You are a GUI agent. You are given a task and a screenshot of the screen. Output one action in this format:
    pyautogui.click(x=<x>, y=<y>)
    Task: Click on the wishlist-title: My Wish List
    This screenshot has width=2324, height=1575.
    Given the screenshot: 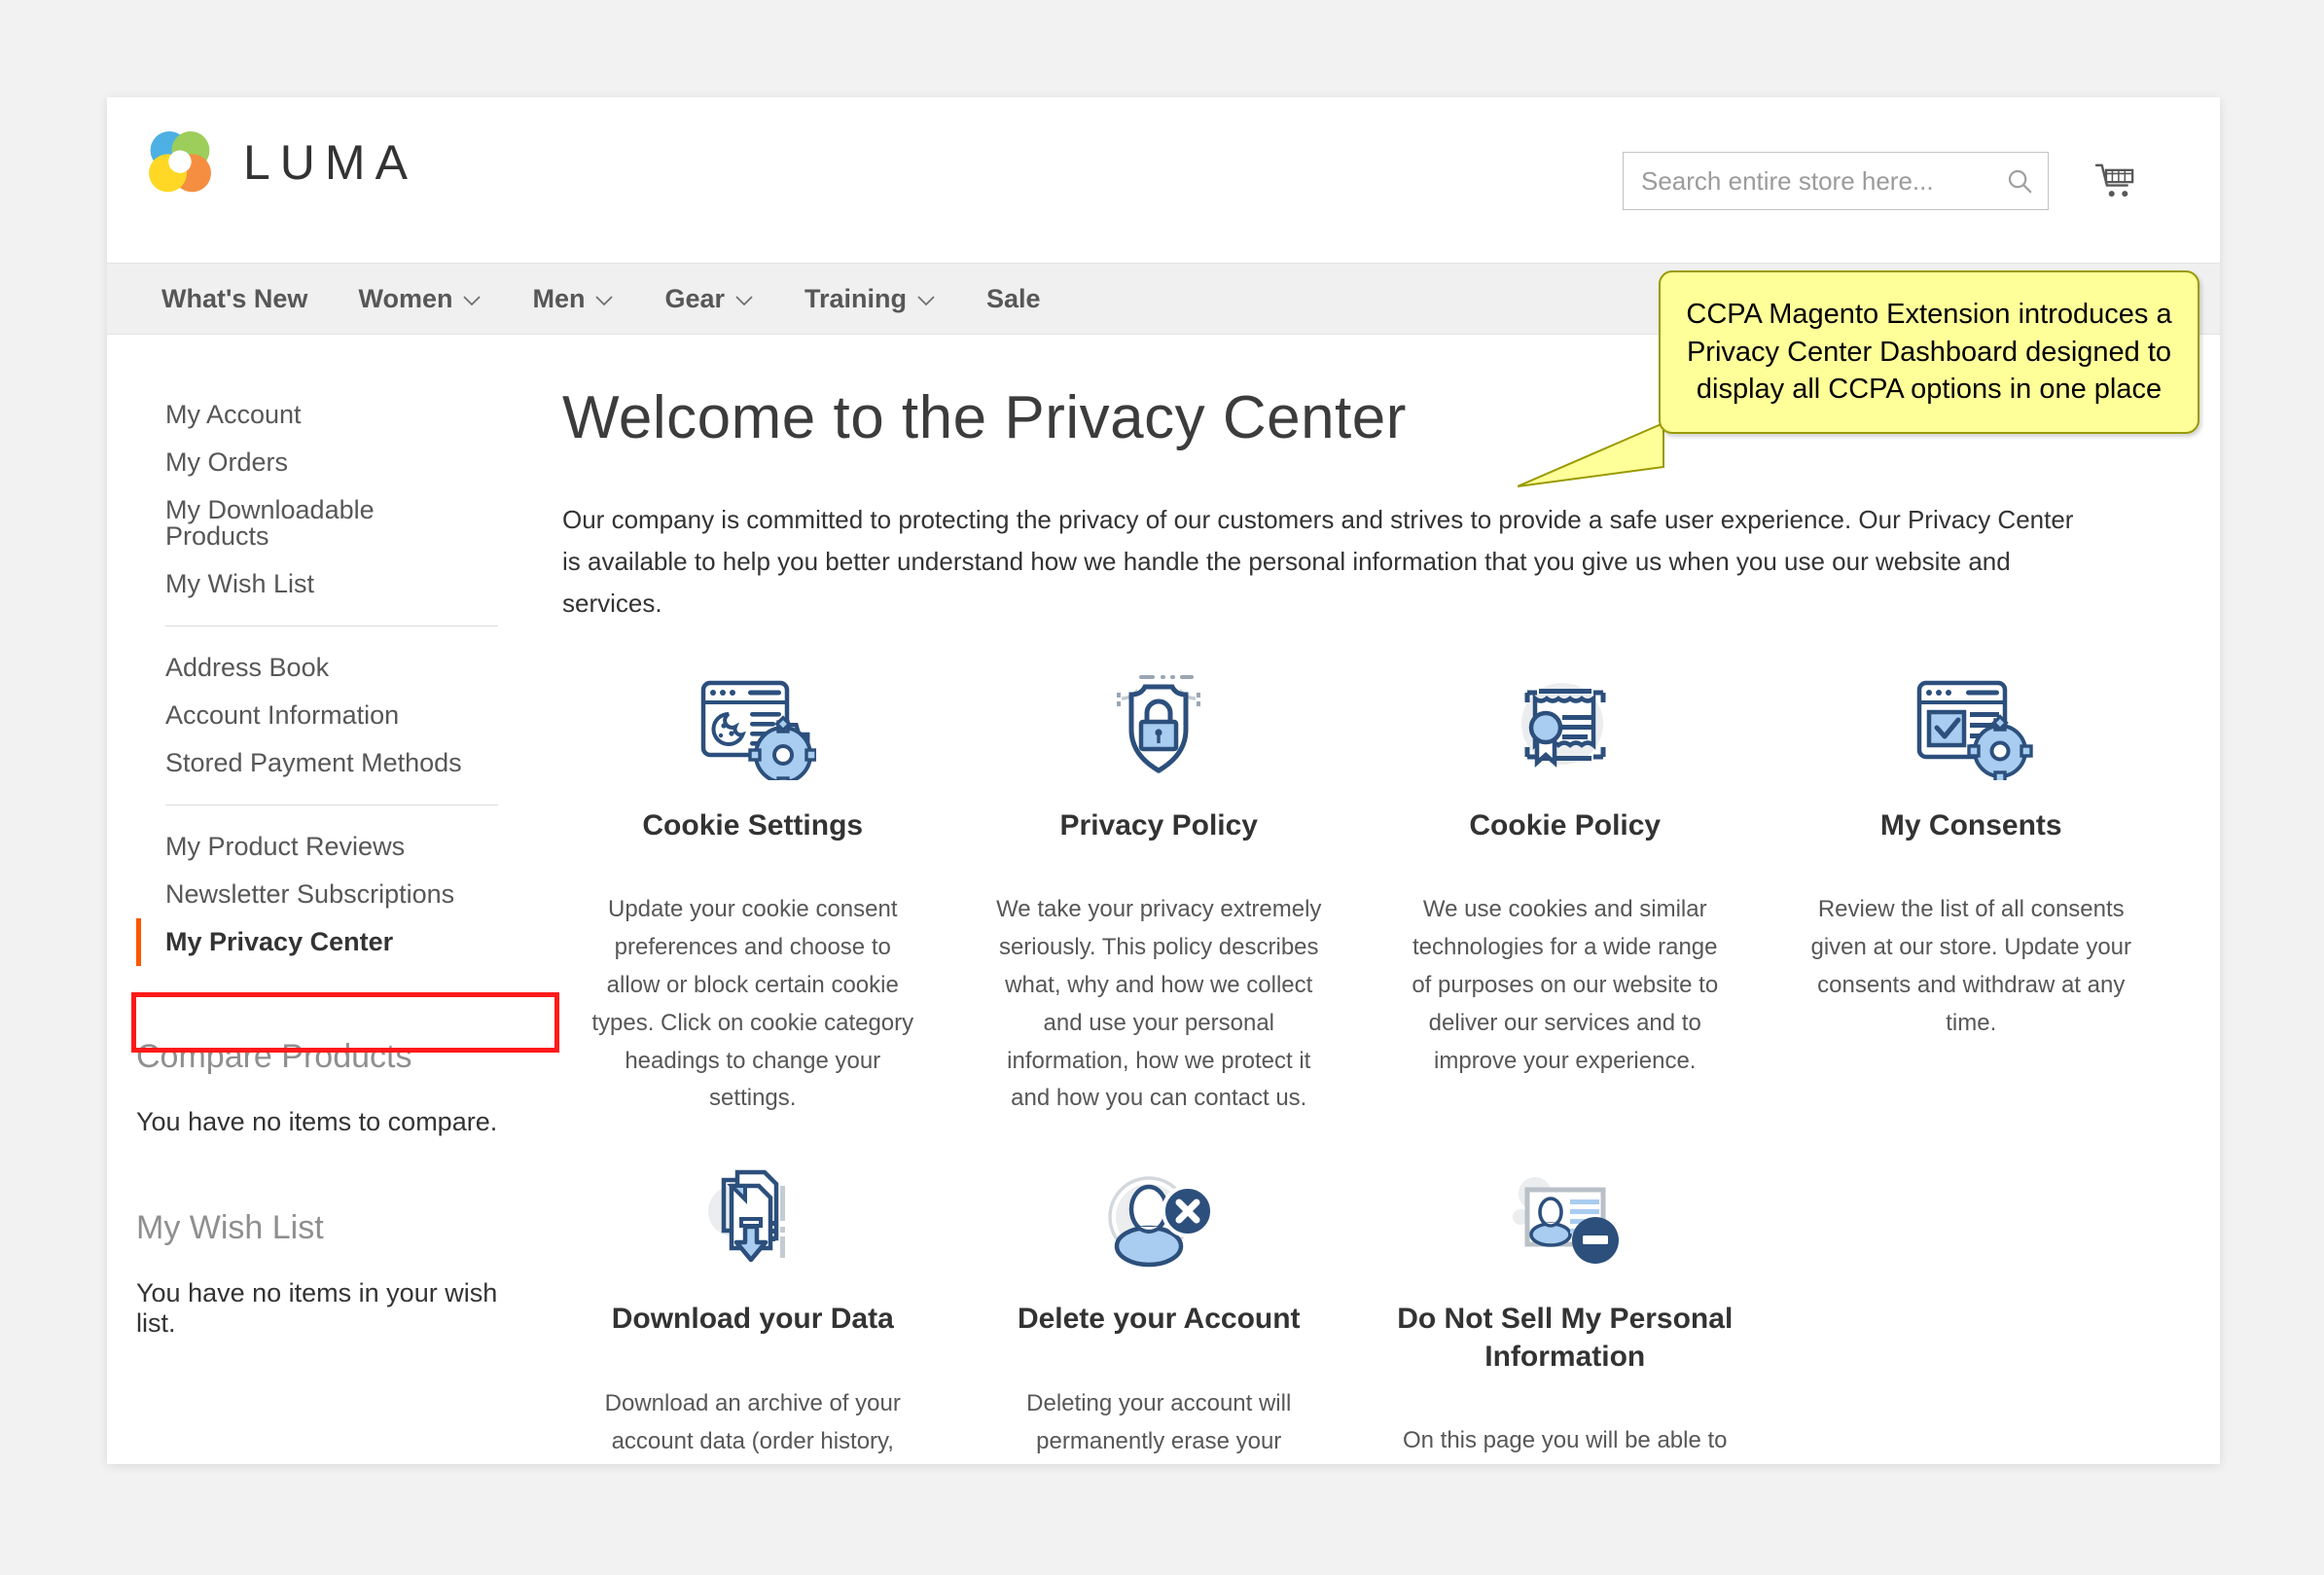 What is the action you would take?
    pyautogui.click(x=230, y=1228)
    